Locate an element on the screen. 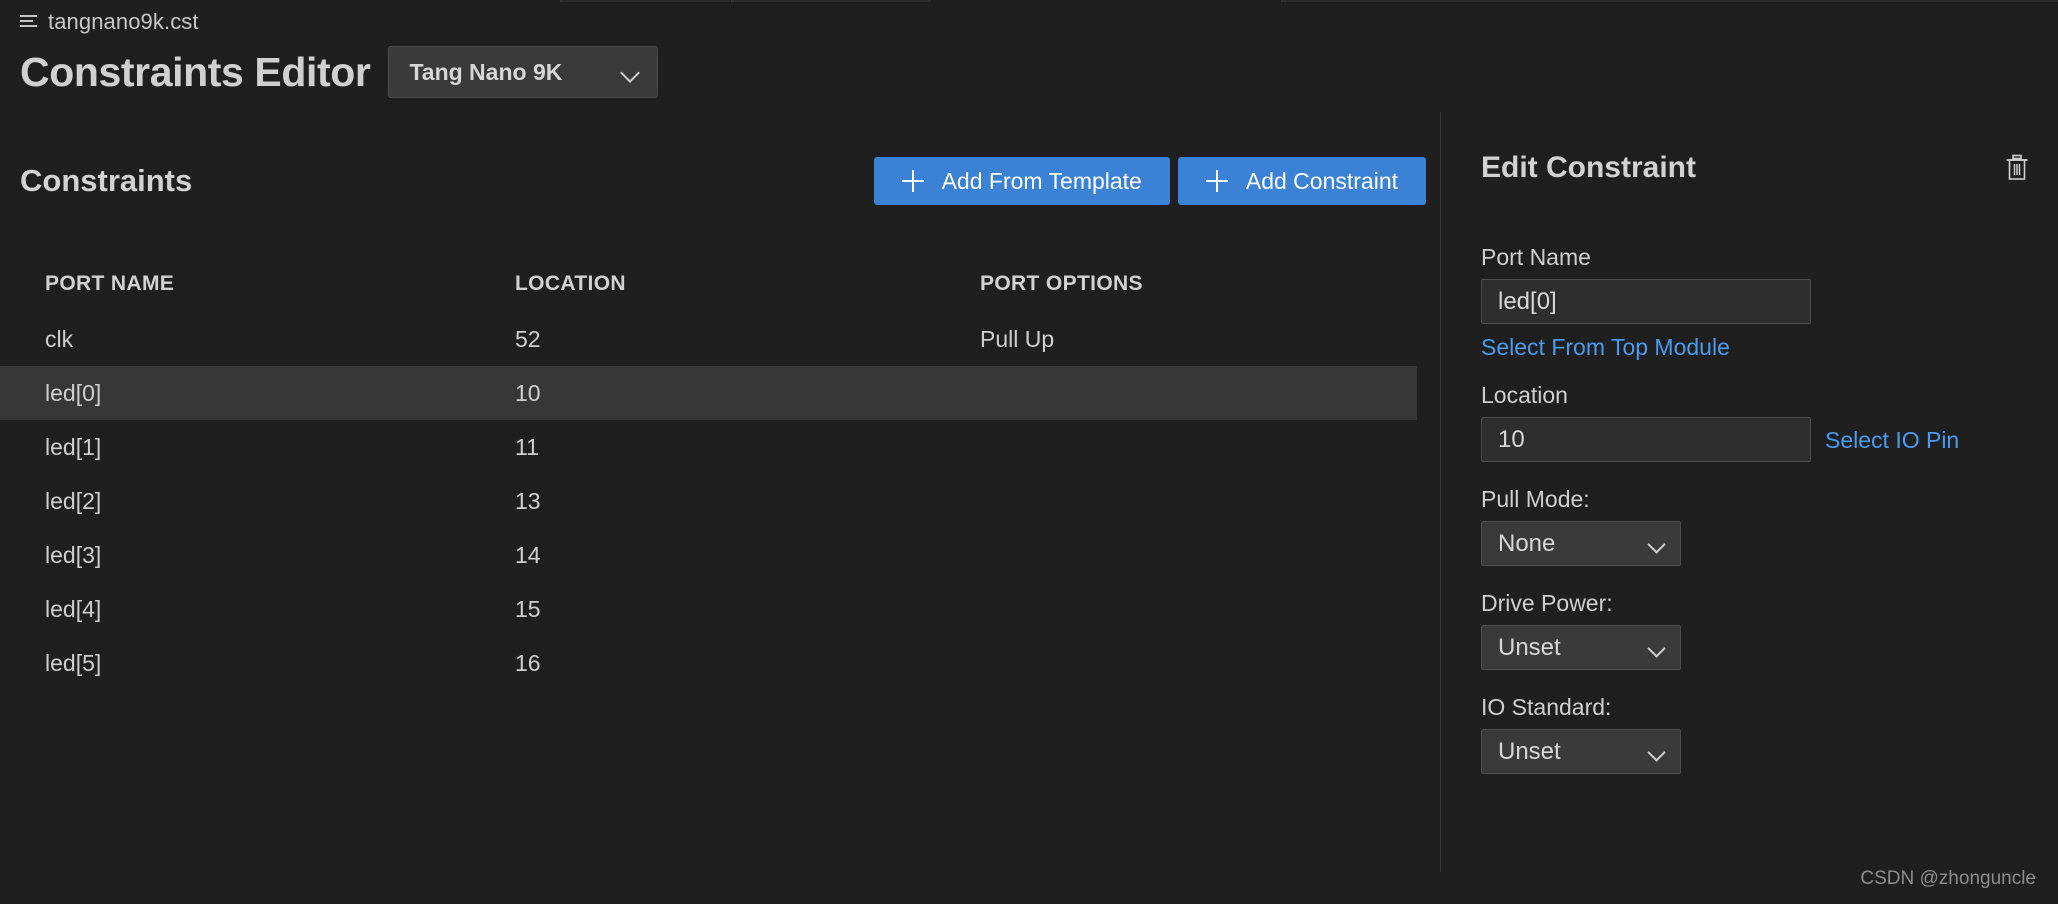  breadcrumb: tangnano9k.cst is located at coordinates (109, 22).